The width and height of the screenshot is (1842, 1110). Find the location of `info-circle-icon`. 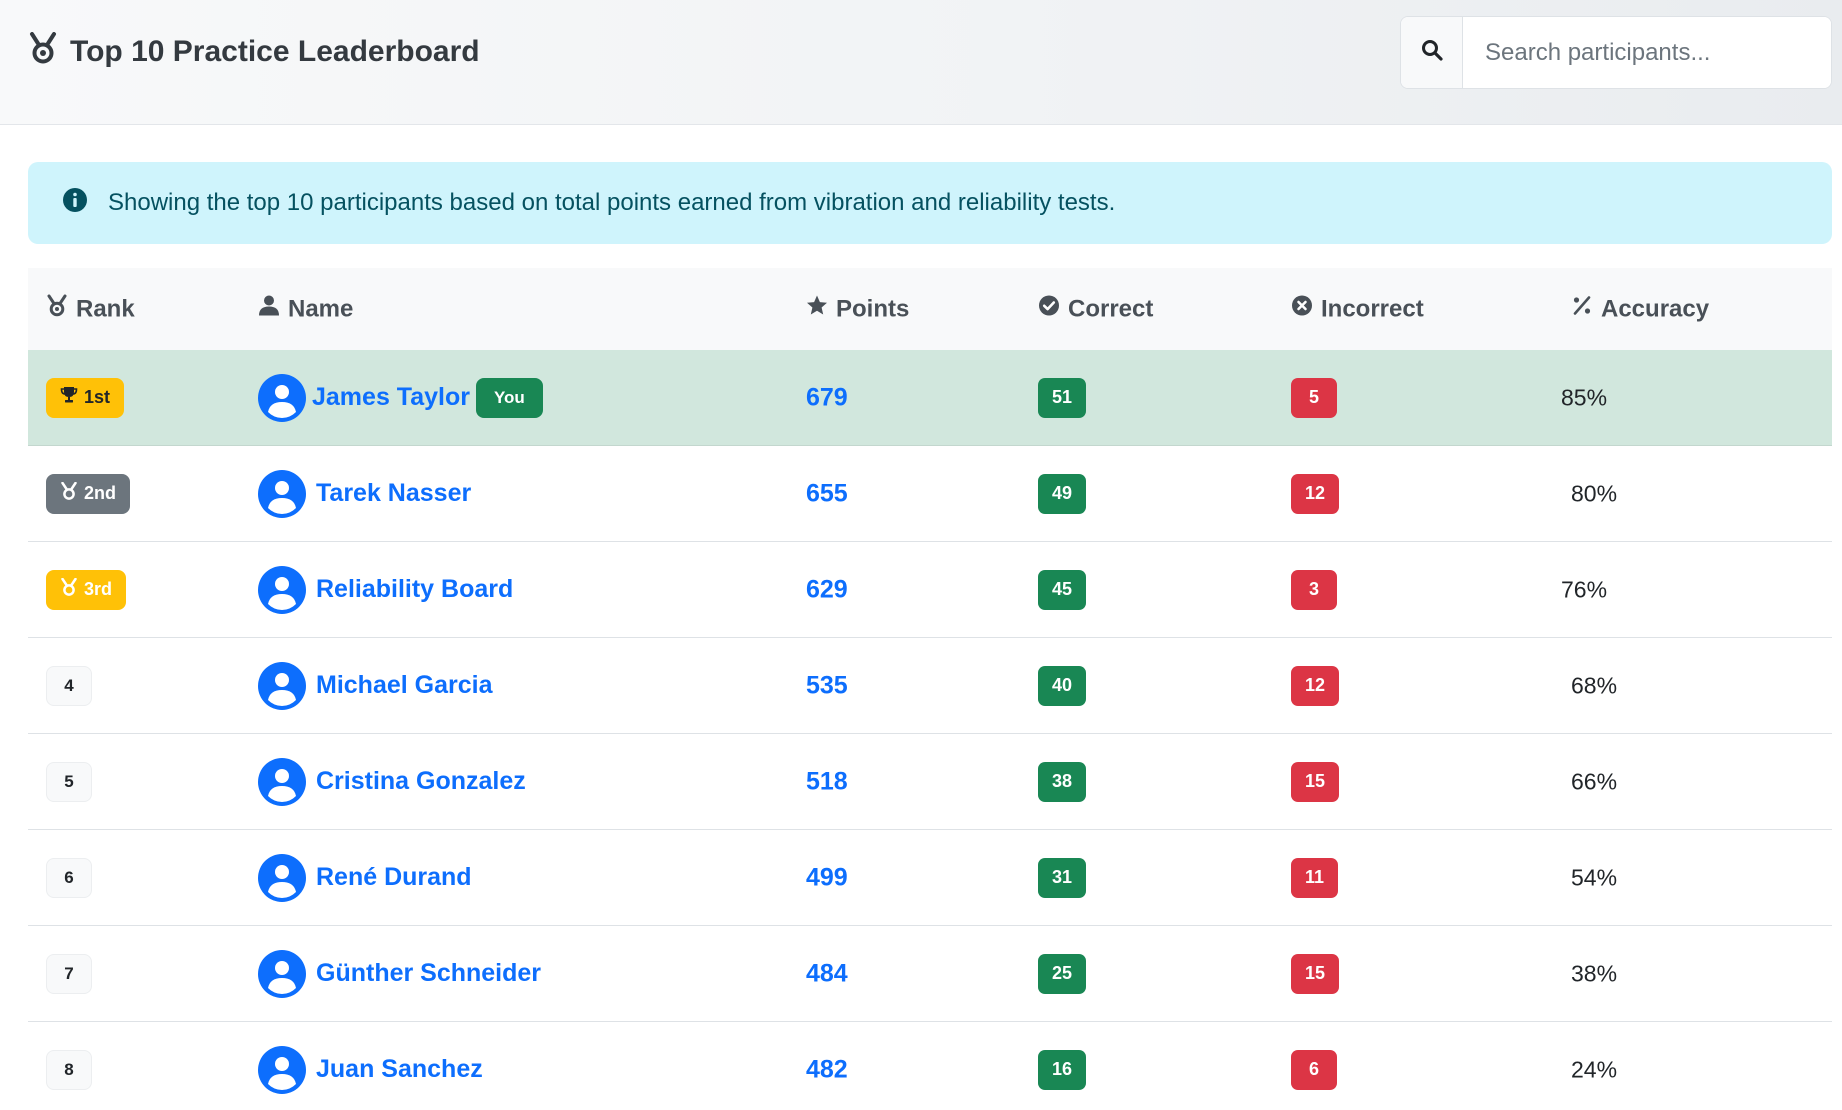

info-circle-icon is located at coordinates (75, 203).